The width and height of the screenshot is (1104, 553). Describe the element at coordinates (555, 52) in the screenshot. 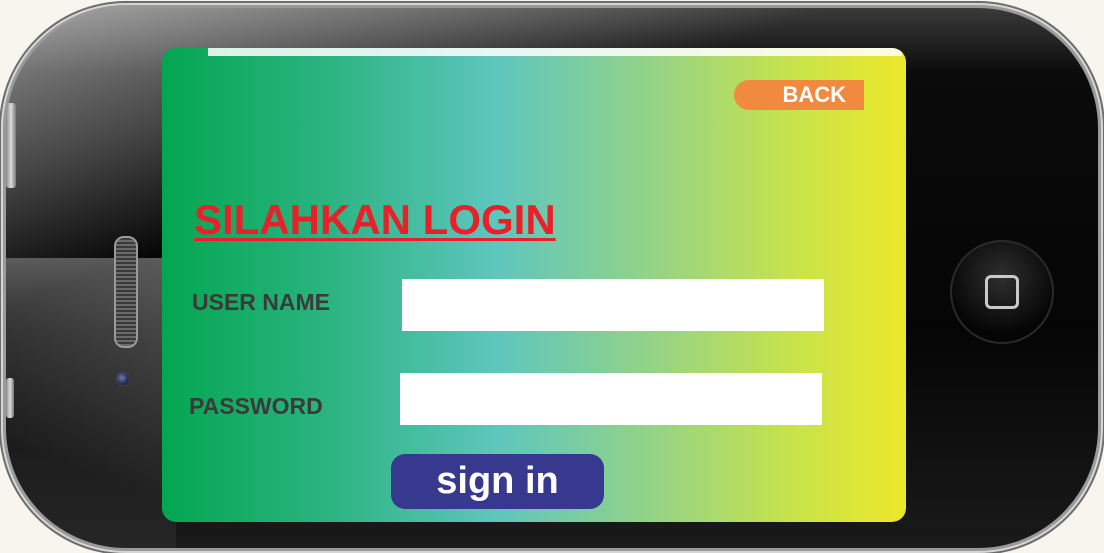

I see `screen-top-bar` at that location.